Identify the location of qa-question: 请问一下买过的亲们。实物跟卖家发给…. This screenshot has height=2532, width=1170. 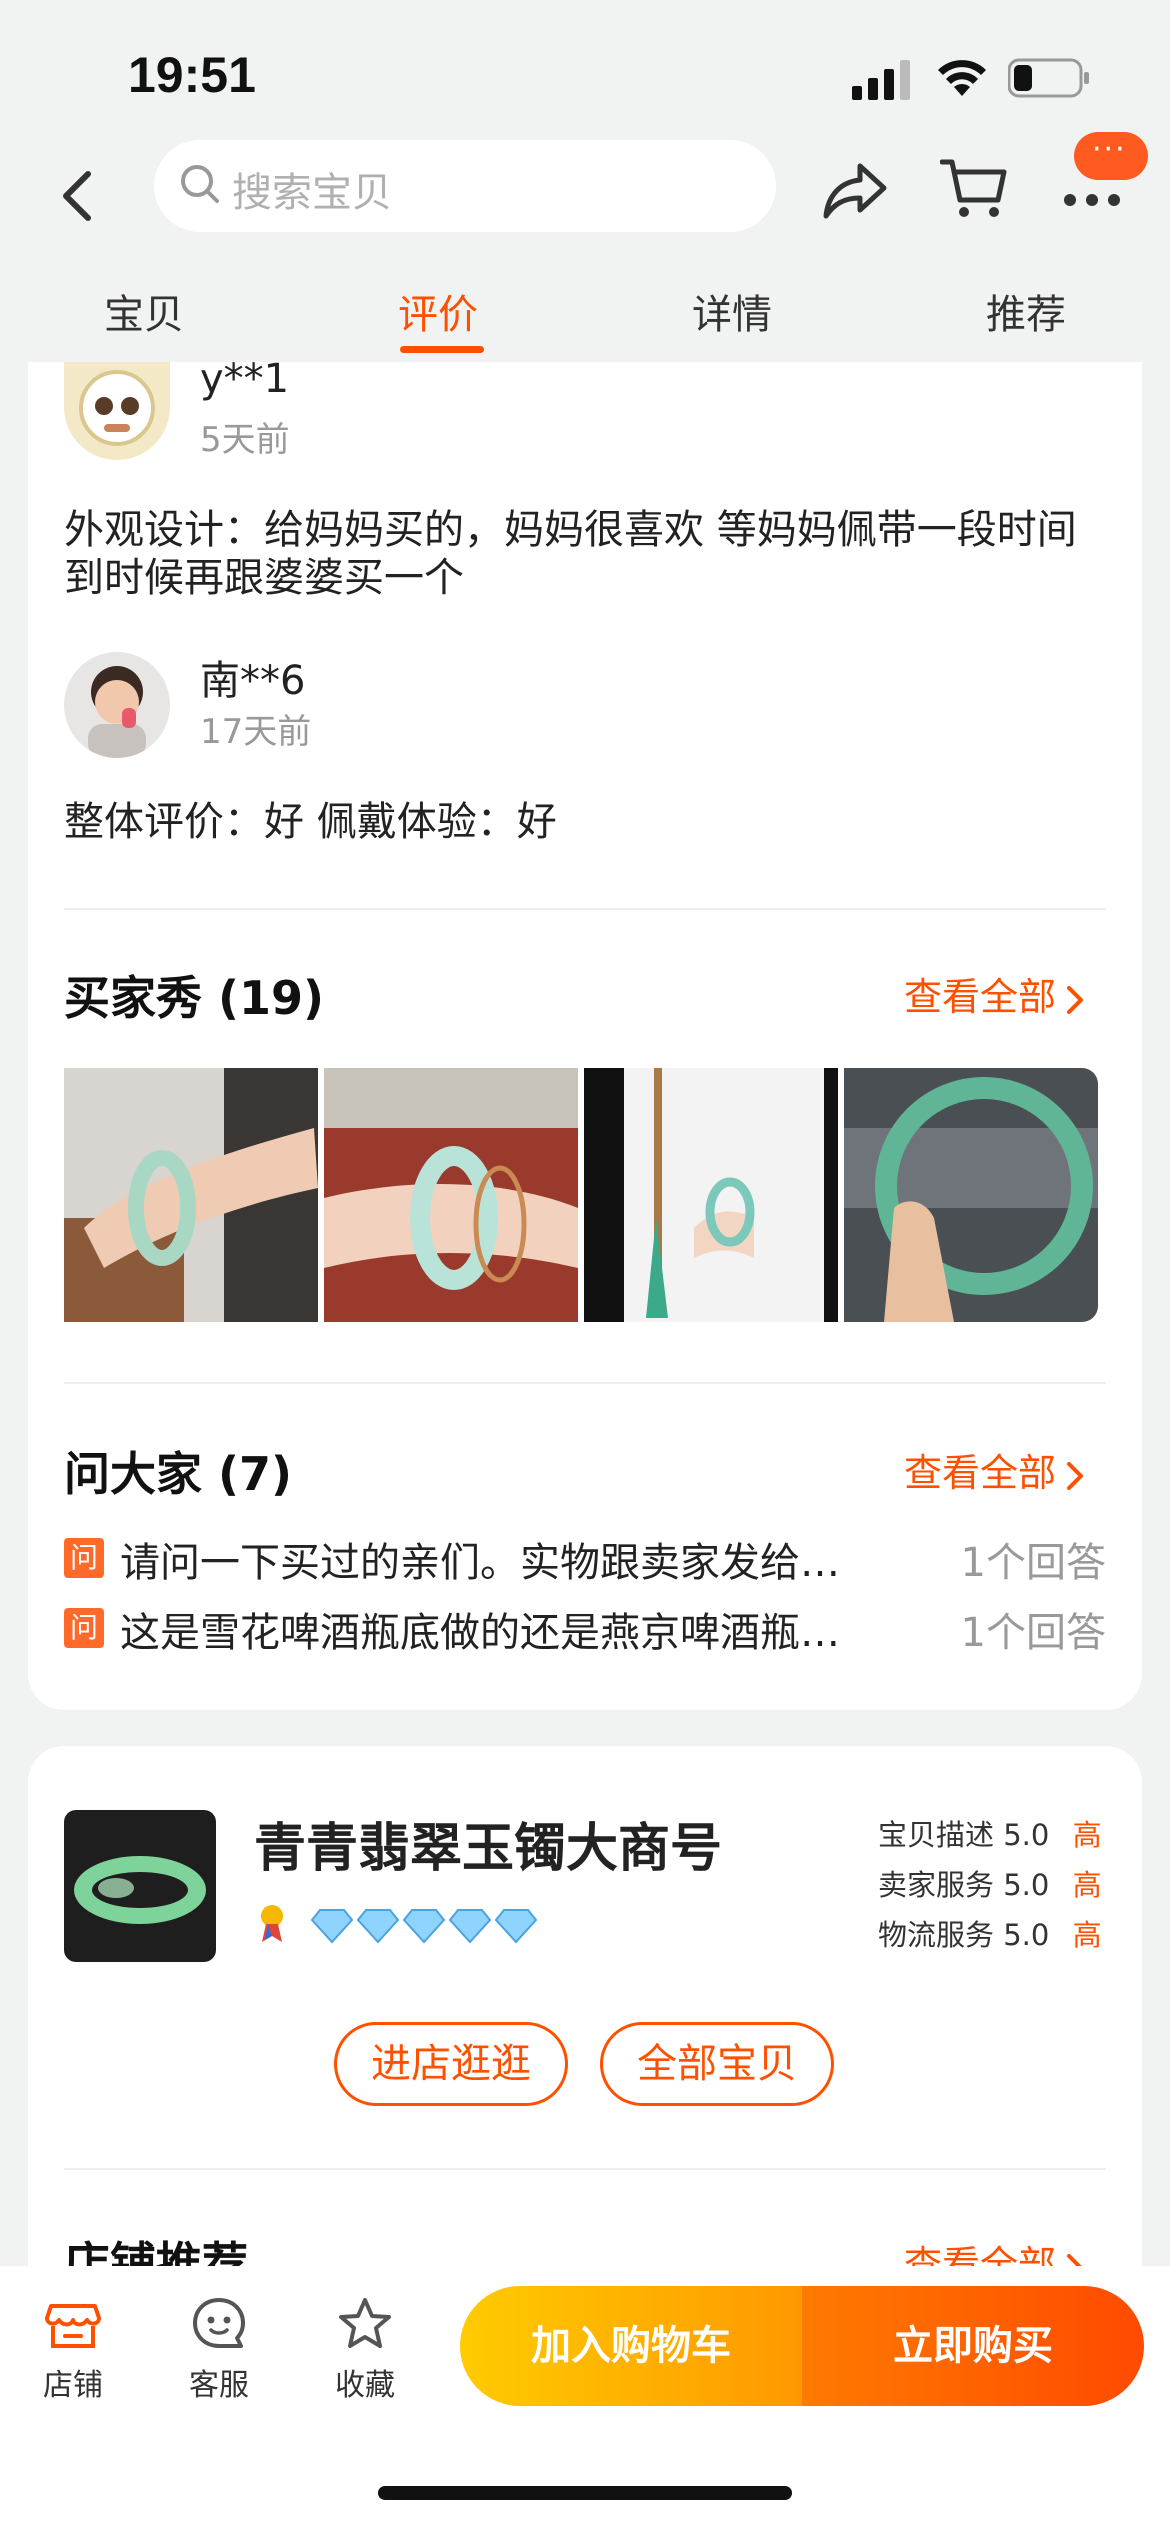
(480, 1563).